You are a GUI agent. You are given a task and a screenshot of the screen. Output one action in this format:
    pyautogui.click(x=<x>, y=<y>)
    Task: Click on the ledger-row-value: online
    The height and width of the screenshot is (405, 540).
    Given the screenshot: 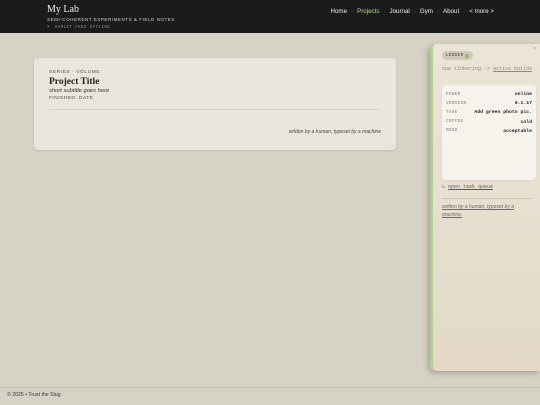 What is the action you would take?
    pyautogui.click(x=523, y=95)
    